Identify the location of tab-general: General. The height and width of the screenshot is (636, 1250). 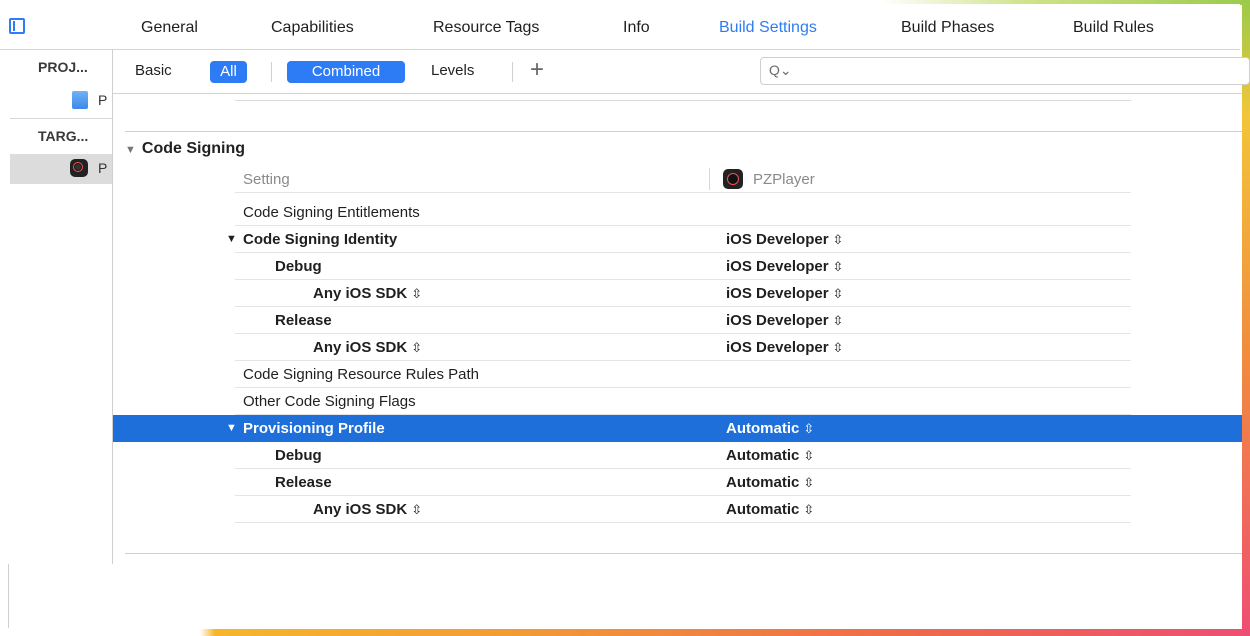
(169, 28).